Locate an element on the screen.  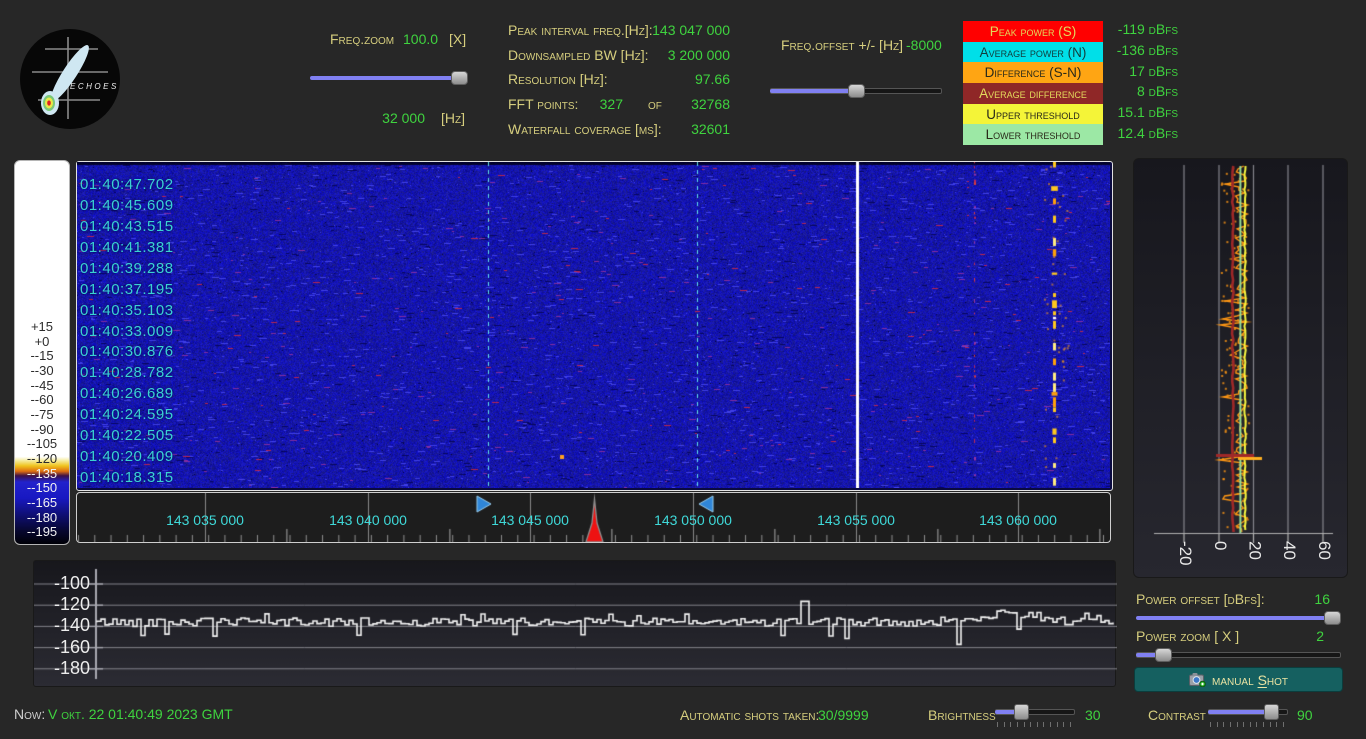
colorbar-label-14: --195 is located at coordinates (42, 532).